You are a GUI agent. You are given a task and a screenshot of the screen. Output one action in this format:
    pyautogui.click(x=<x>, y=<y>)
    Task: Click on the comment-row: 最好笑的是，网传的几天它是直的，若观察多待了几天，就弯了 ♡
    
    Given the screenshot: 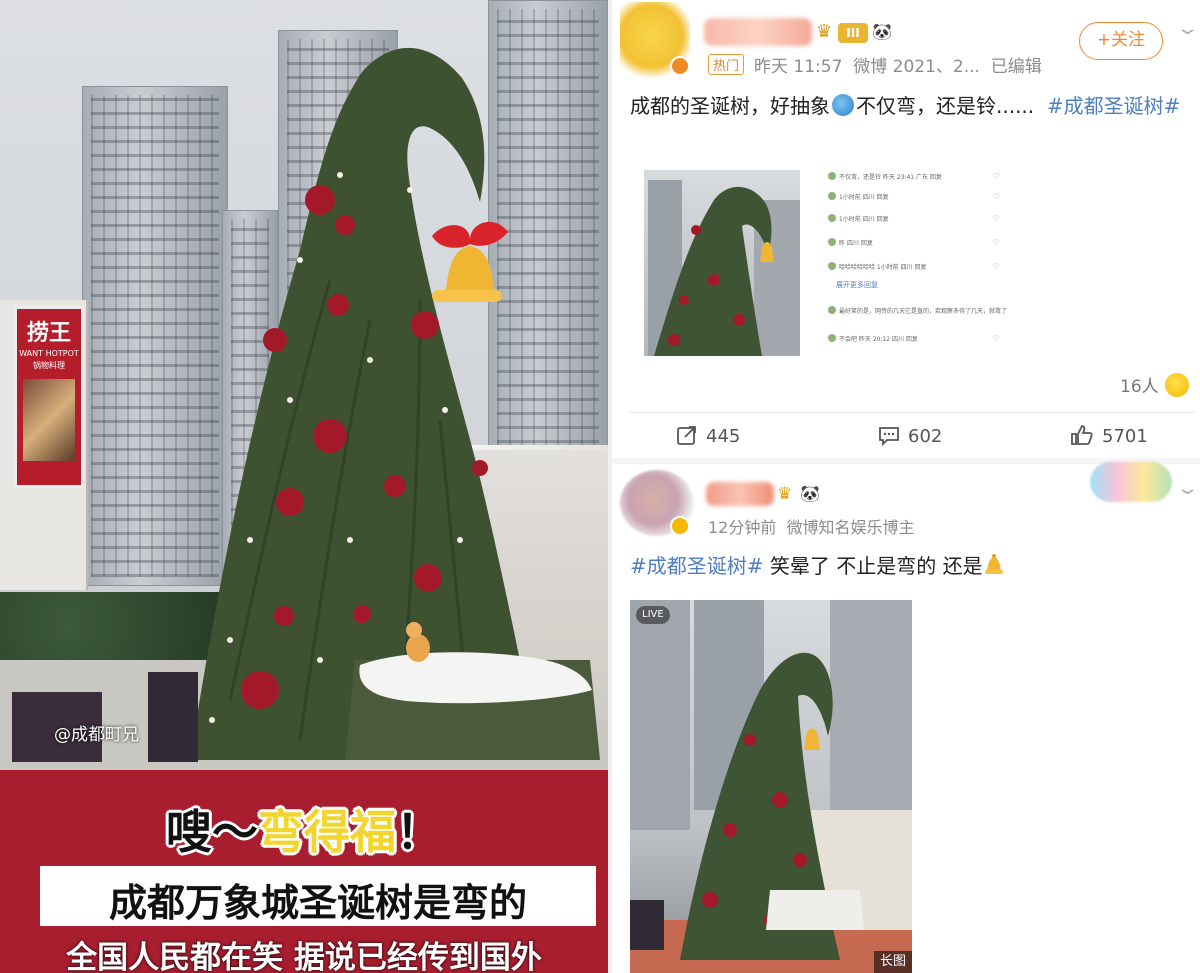 What is the action you would take?
    pyautogui.click(x=917, y=312)
    